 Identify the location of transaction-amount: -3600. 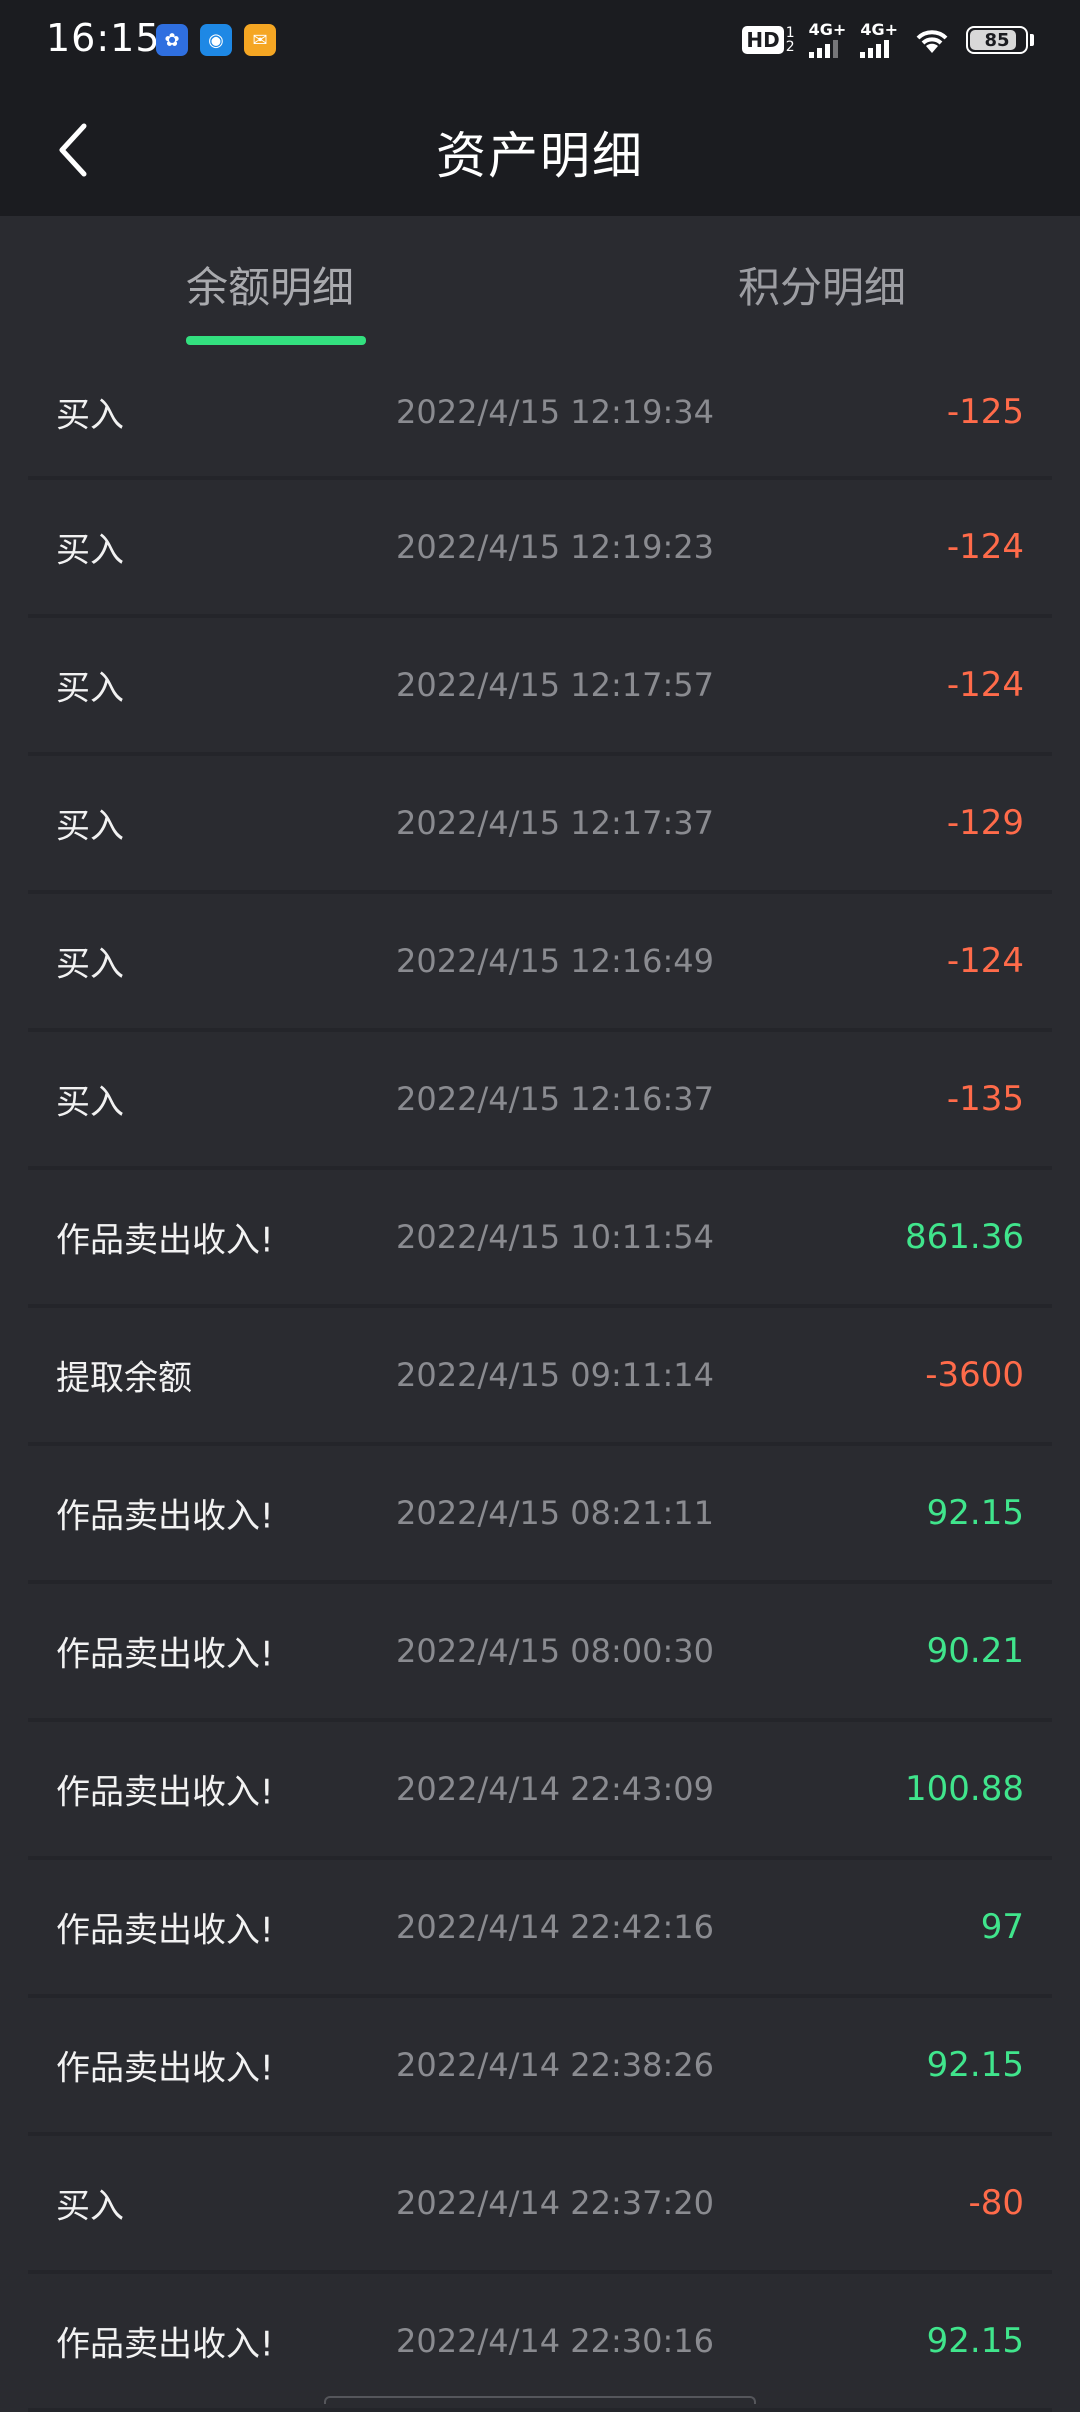
(974, 1375).